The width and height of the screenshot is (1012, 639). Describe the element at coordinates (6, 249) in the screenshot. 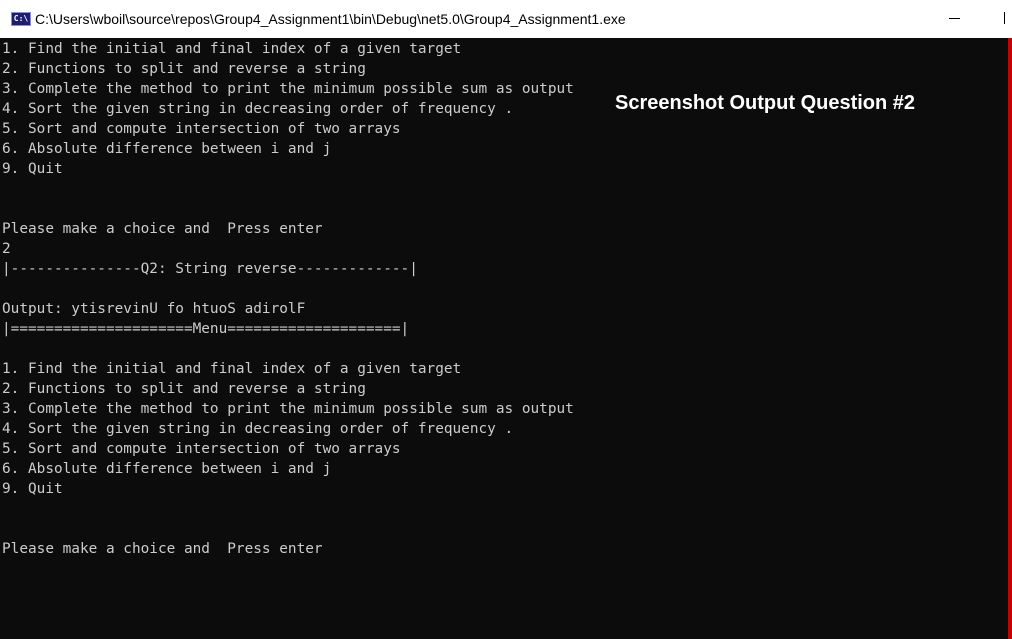

I see `console-input: 2` at that location.